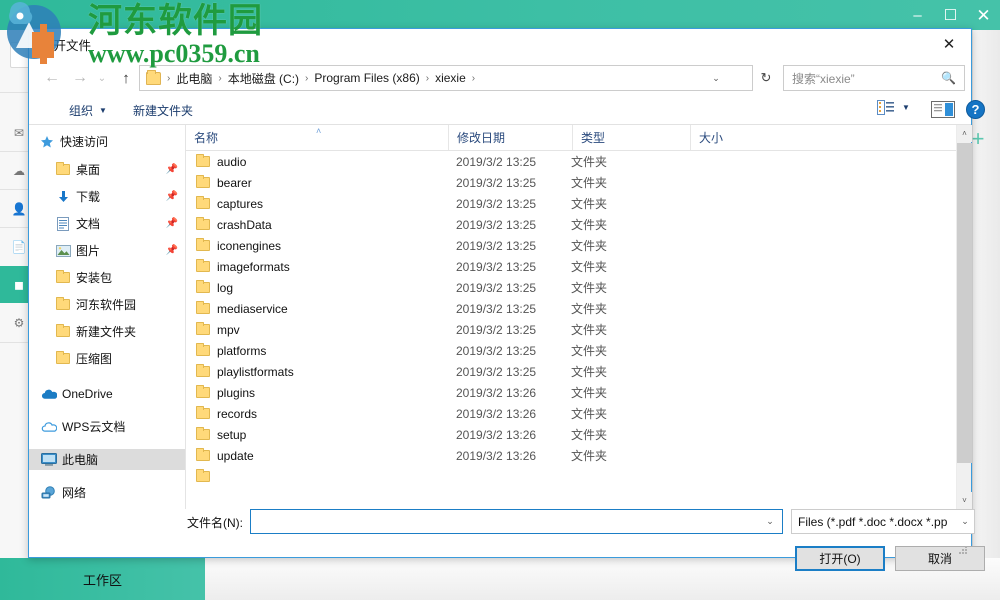  What do you see at coordinates (107, 250) in the screenshot?
I see `sidebar-item-pictures: 图片 📌` at bounding box center [107, 250].